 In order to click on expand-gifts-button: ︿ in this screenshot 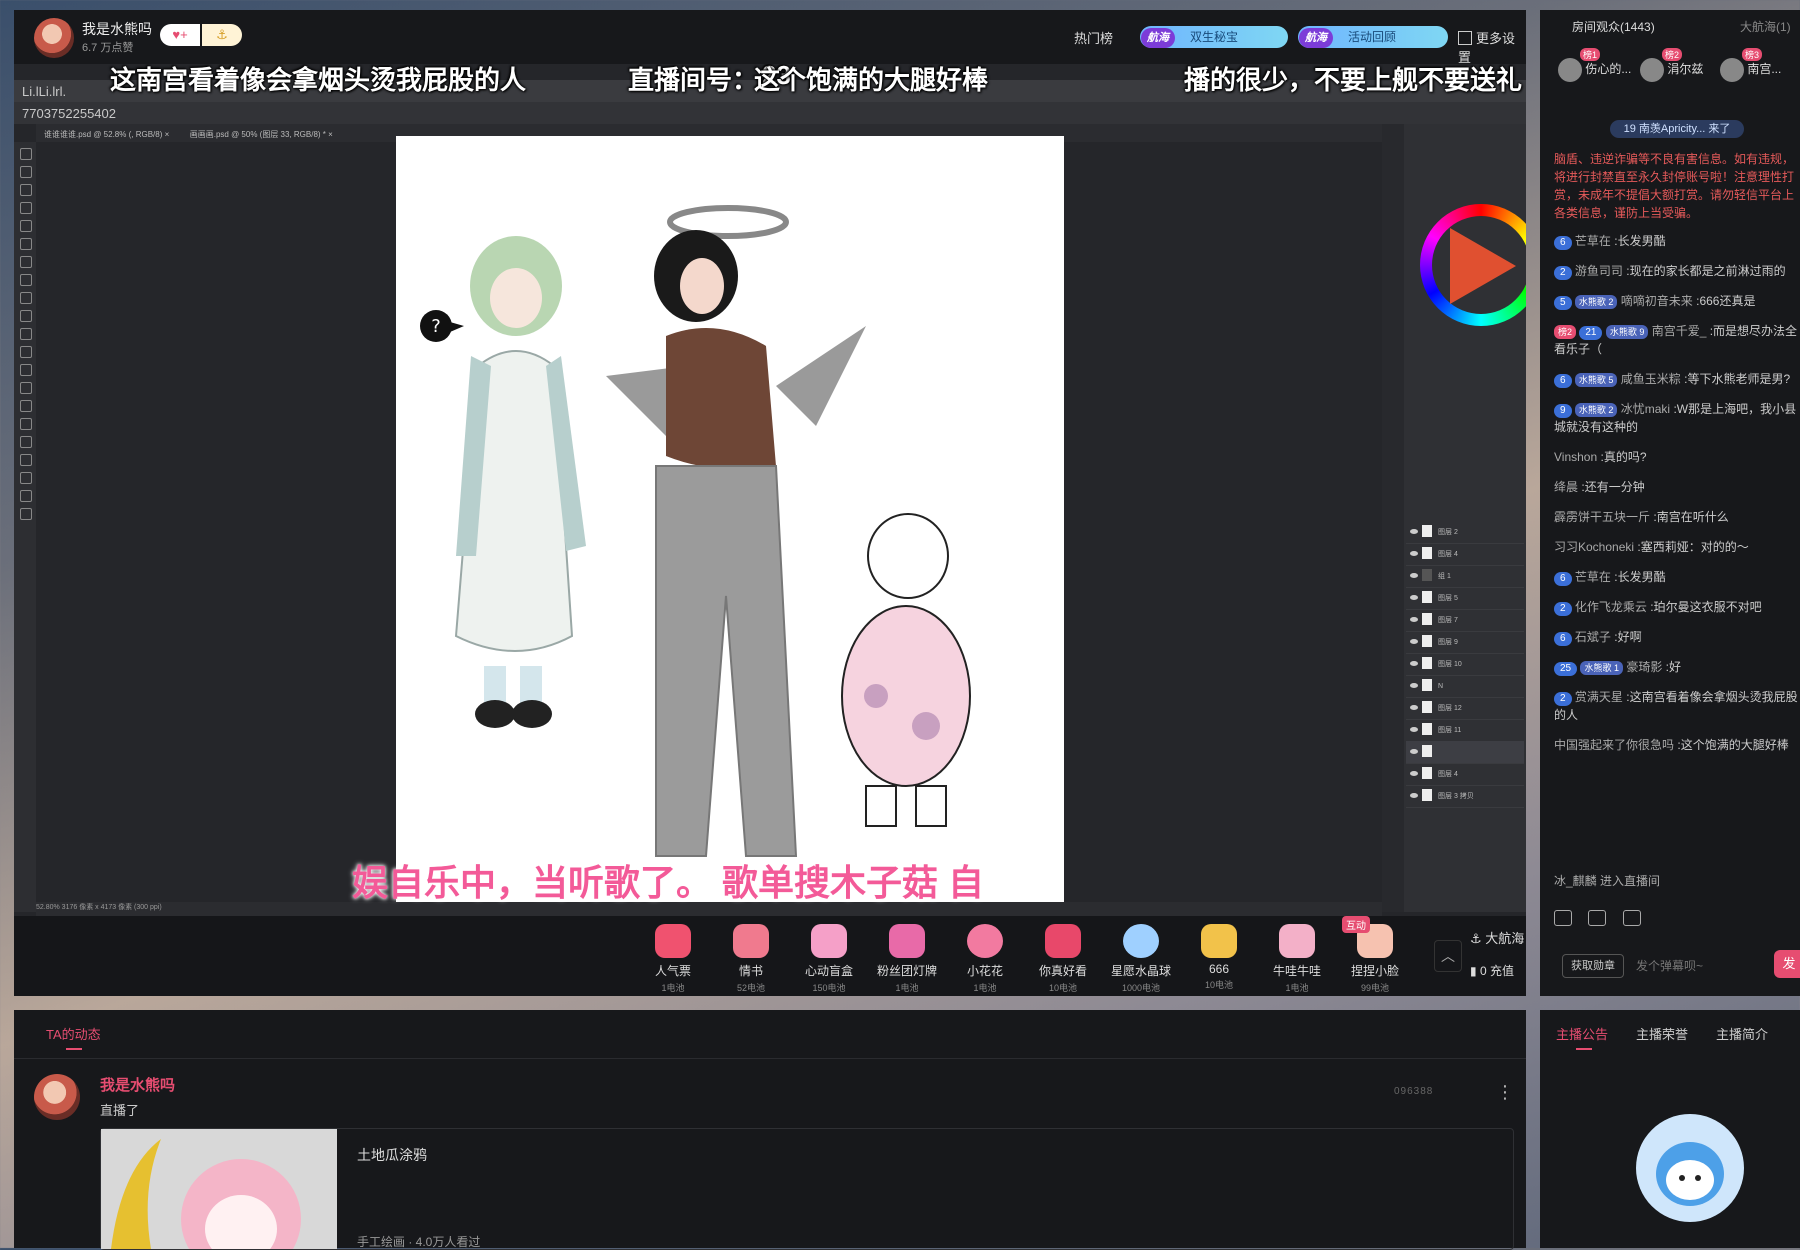, I will do `click(1448, 956)`.